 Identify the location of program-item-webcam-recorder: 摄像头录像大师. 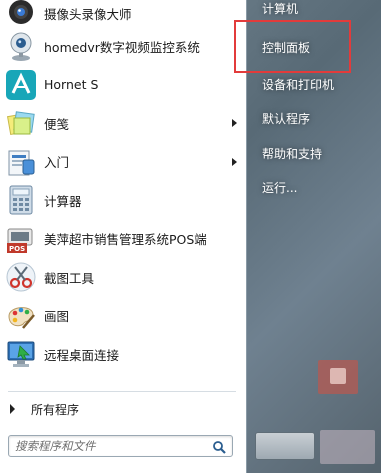
(123, 13).